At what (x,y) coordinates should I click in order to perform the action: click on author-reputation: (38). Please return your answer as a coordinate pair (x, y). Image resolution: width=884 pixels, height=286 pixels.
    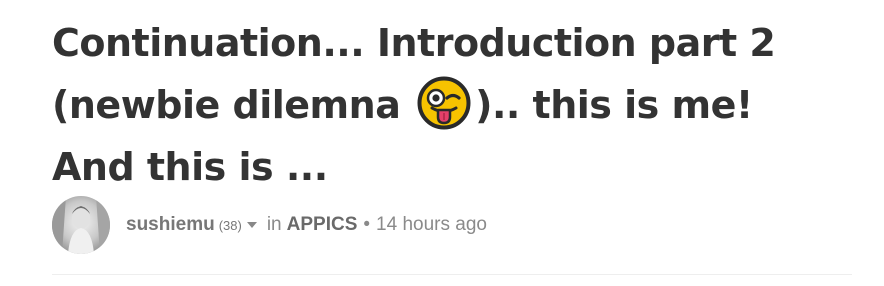
    Looking at the image, I should click on (230, 225).